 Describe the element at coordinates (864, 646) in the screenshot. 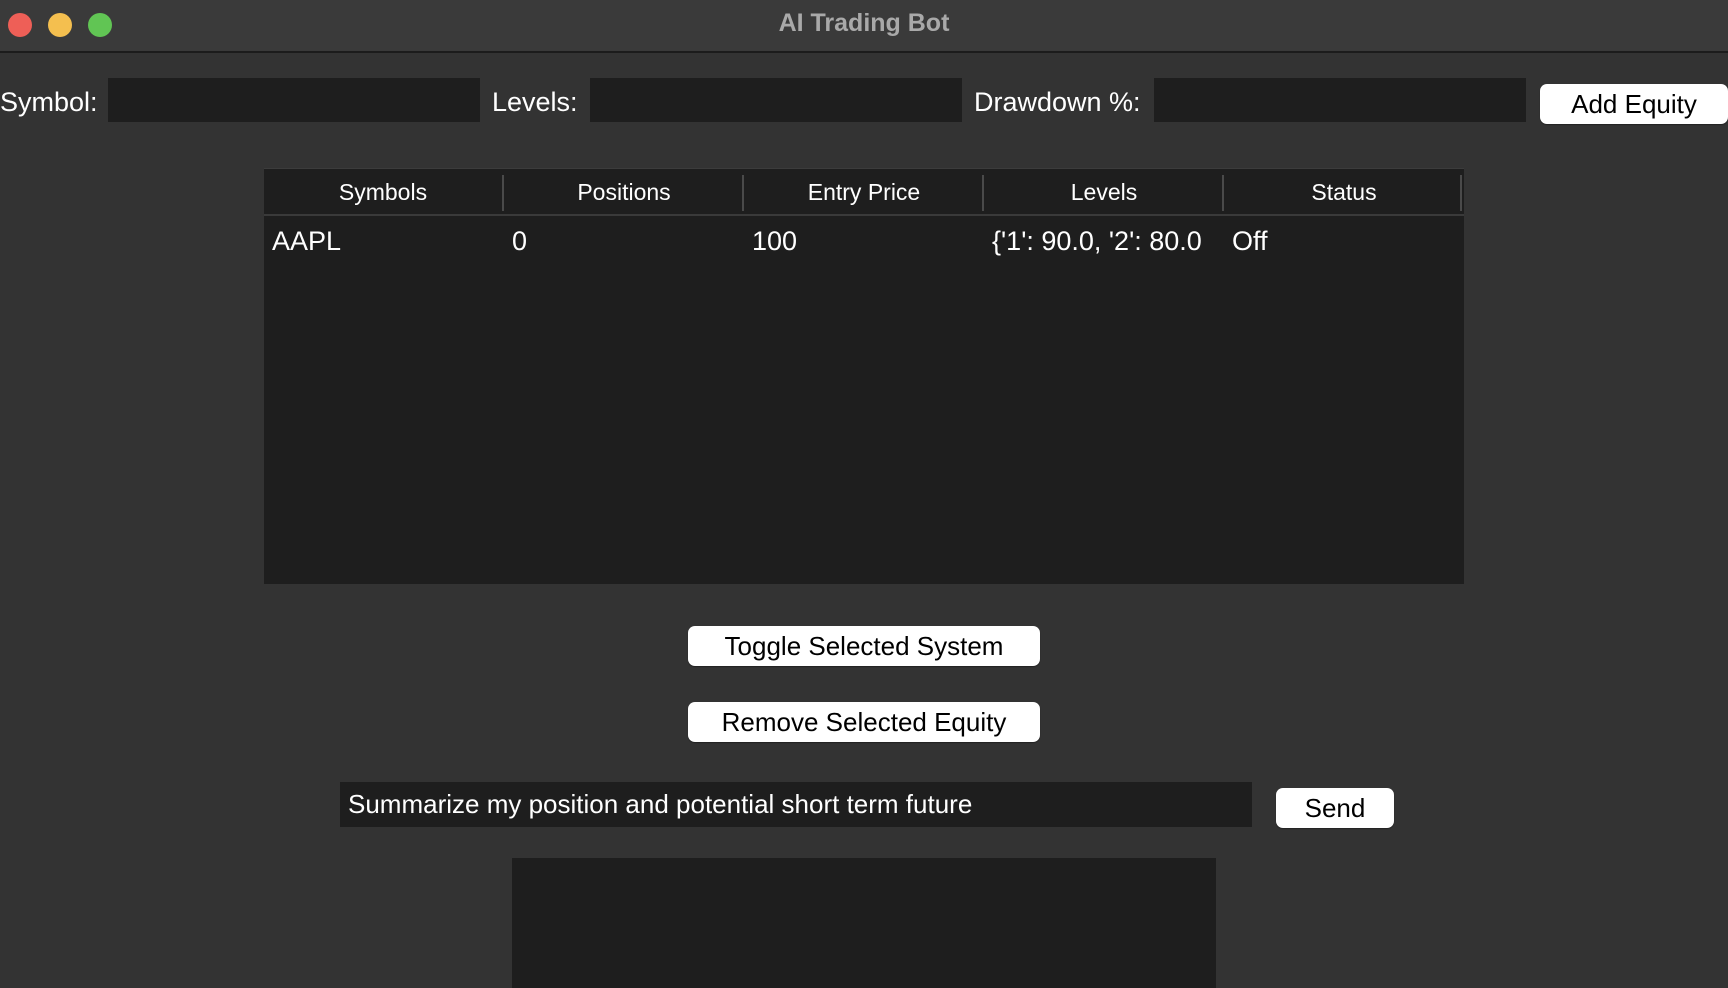

I see `toggle-selected-system-button: Toggle Selected System` at that location.